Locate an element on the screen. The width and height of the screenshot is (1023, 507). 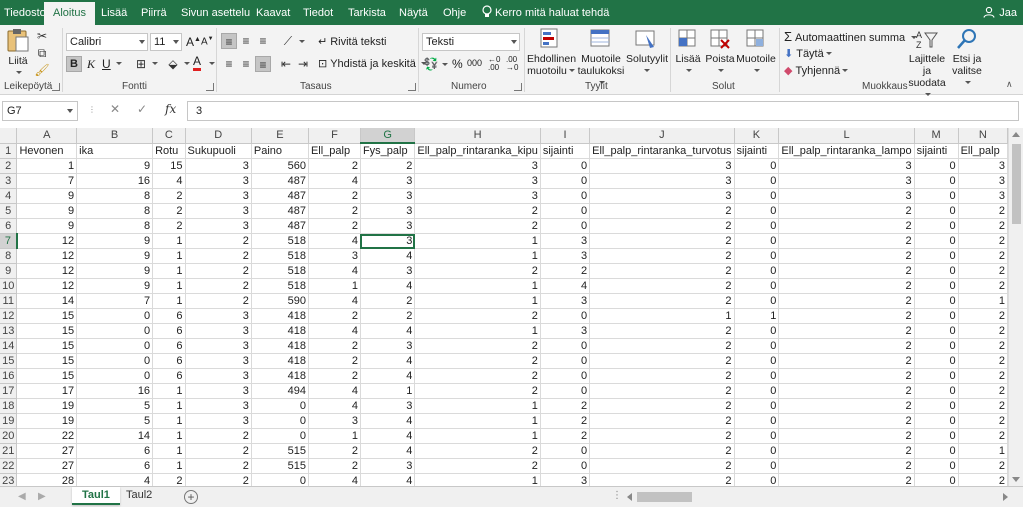
bold-button: B is located at coordinates (74, 64).